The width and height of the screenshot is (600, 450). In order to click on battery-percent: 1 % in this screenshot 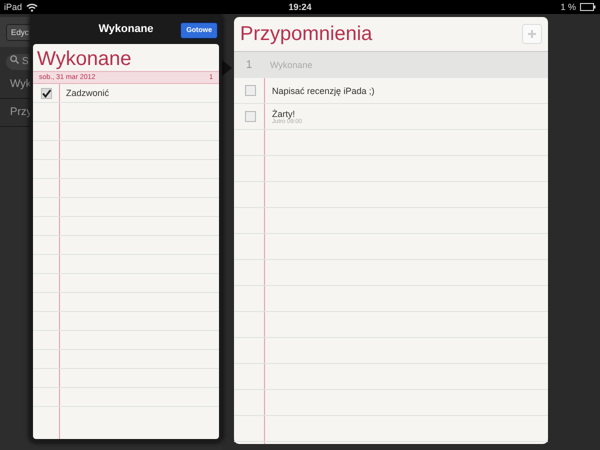, I will do `click(568, 7)`.